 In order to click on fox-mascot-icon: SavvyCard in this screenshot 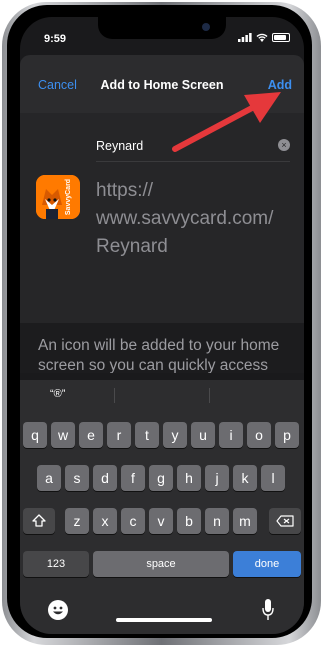, I will do `click(58, 197)`.